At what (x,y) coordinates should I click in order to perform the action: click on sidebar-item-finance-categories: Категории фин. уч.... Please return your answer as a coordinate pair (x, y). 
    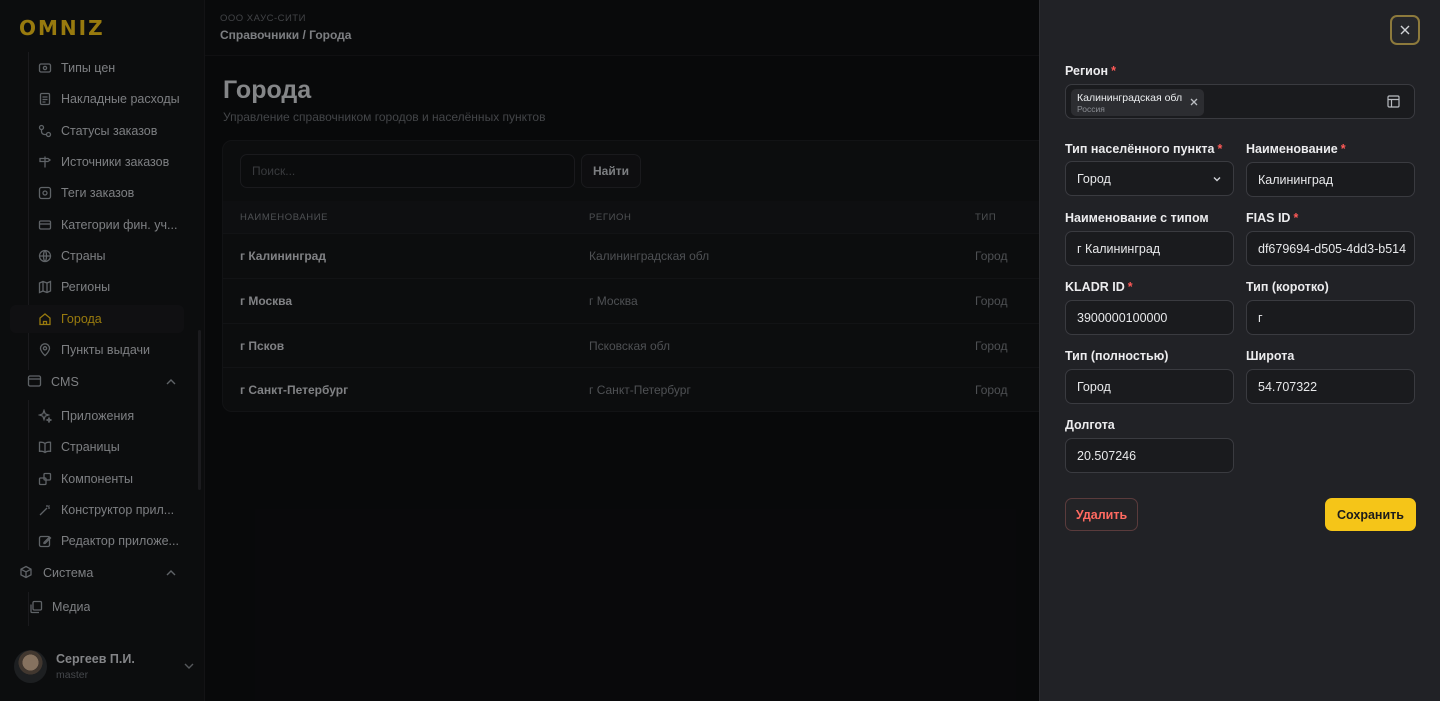
    Looking at the image, I should click on (97, 225).